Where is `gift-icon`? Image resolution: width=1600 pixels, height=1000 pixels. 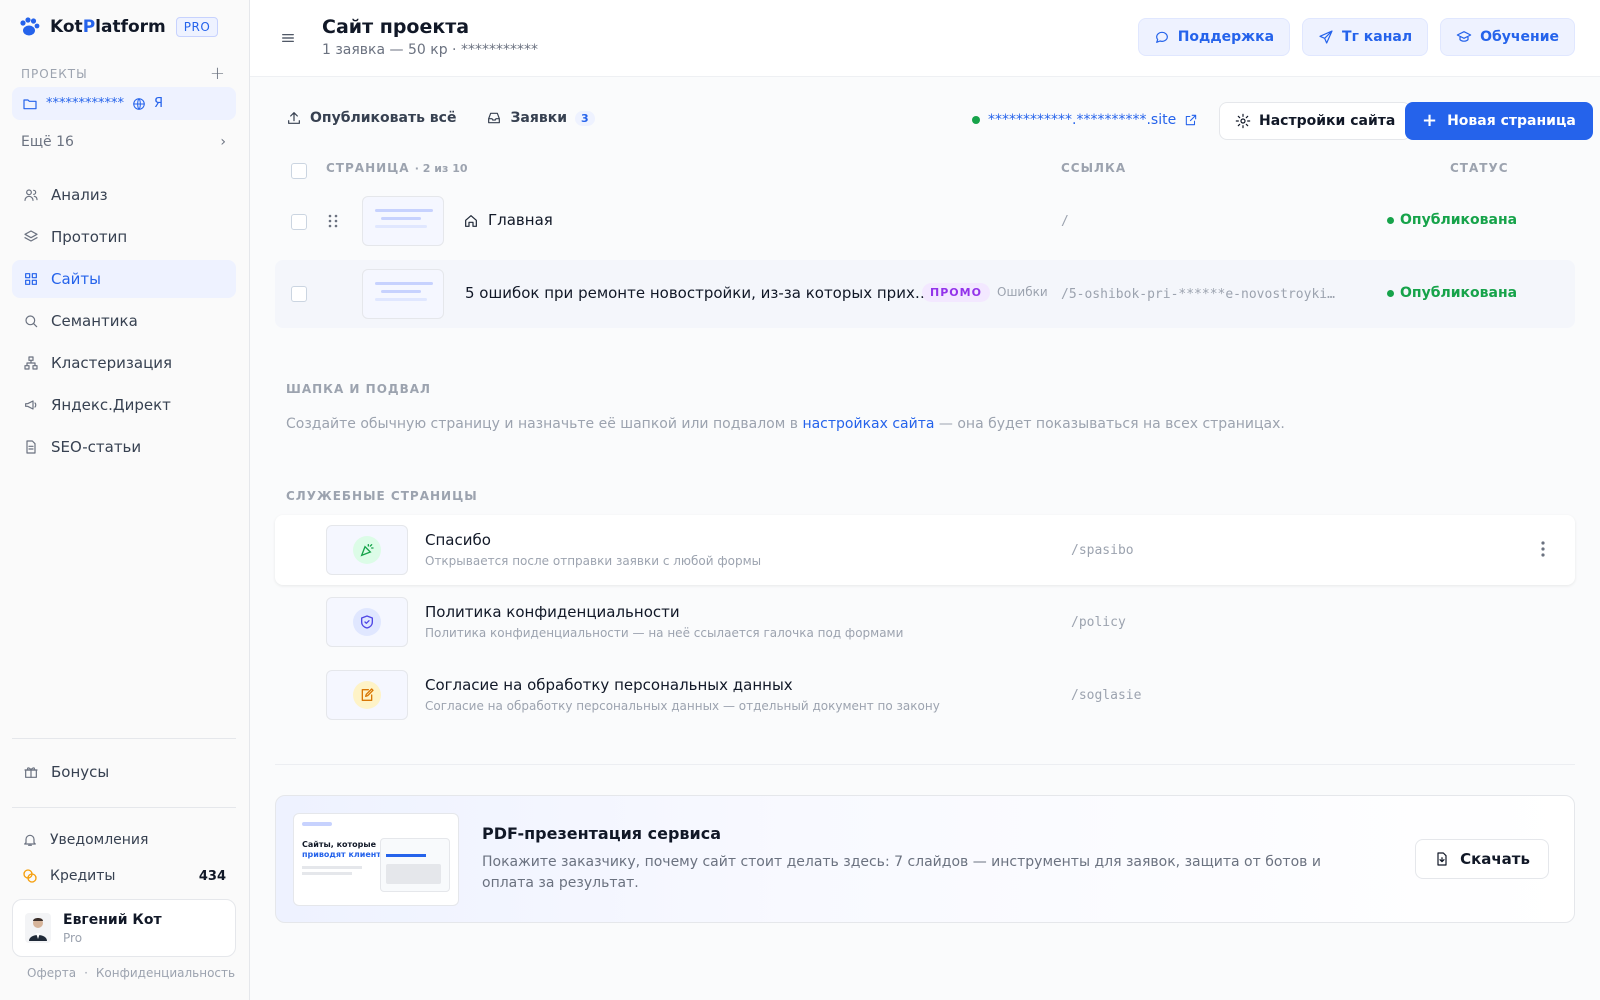 gift-icon is located at coordinates (31, 772).